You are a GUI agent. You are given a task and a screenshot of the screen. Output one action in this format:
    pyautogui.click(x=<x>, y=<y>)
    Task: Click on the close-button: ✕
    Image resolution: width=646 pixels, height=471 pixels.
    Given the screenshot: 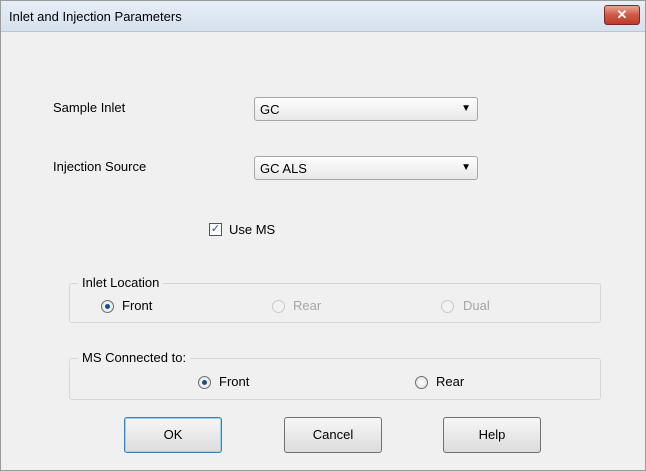 What is the action you would take?
    pyautogui.click(x=622, y=15)
    